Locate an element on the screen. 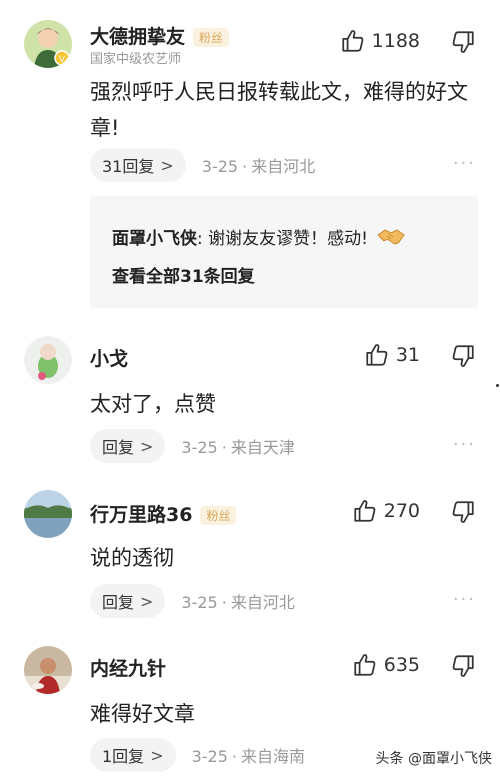 The image size is (500, 780). comment-date-location: 3-25 · 来自海南 is located at coordinates (248, 755).